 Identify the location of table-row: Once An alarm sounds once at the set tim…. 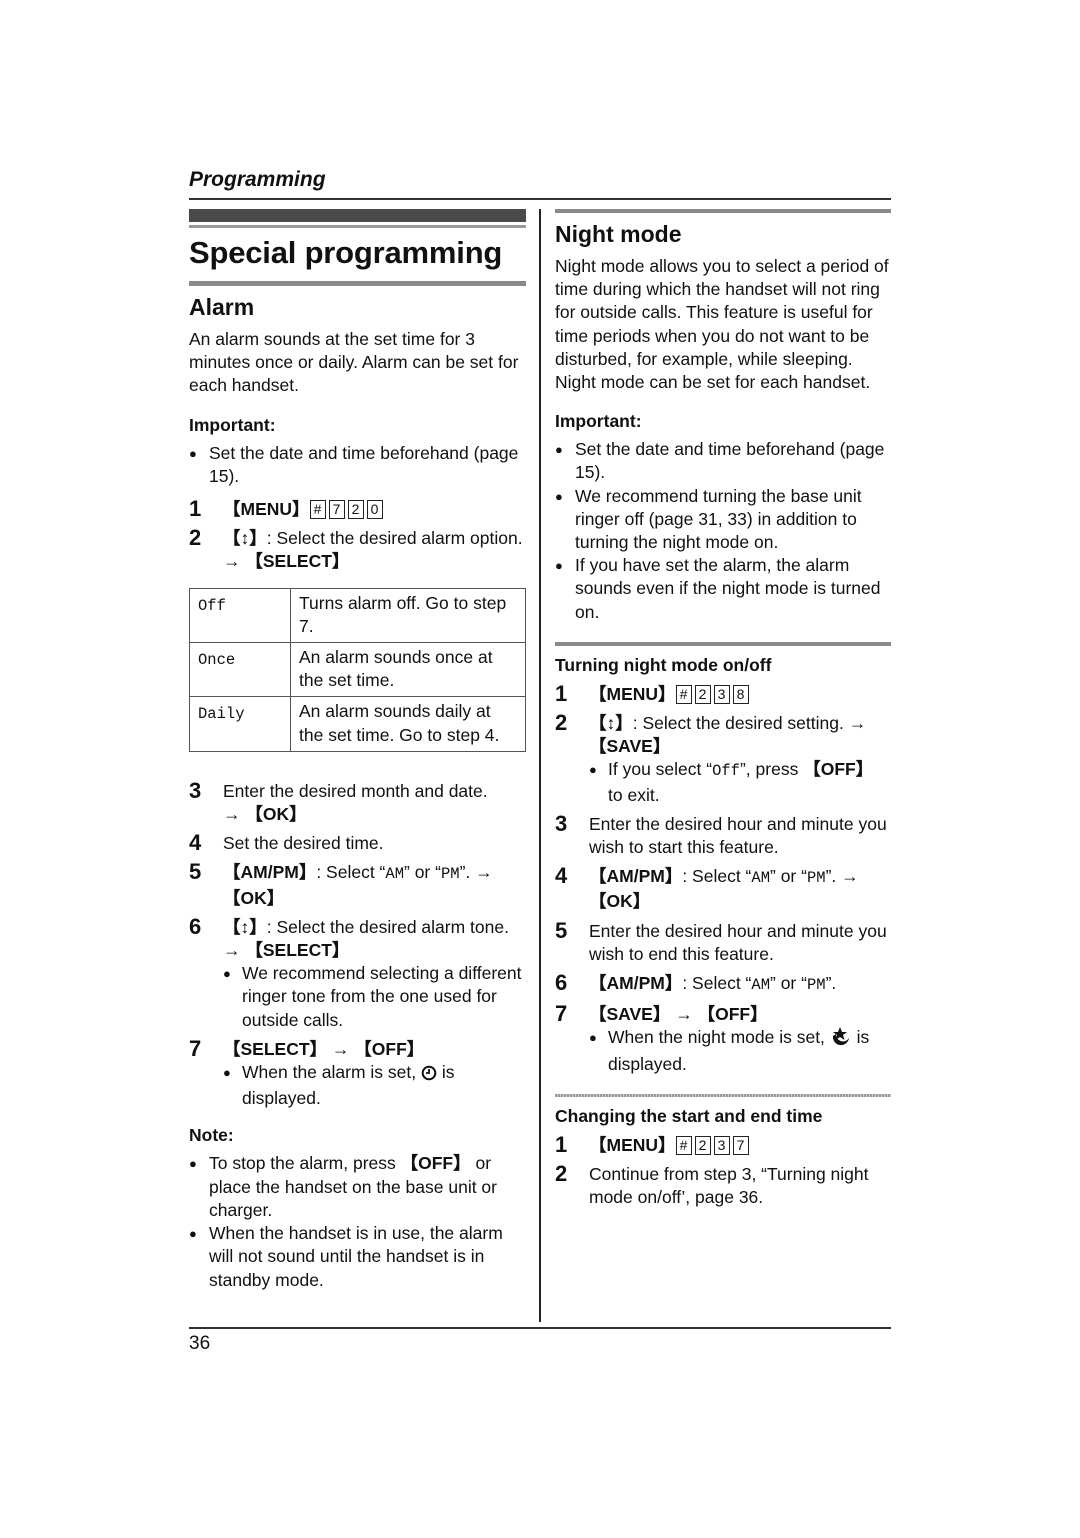
(357, 670).